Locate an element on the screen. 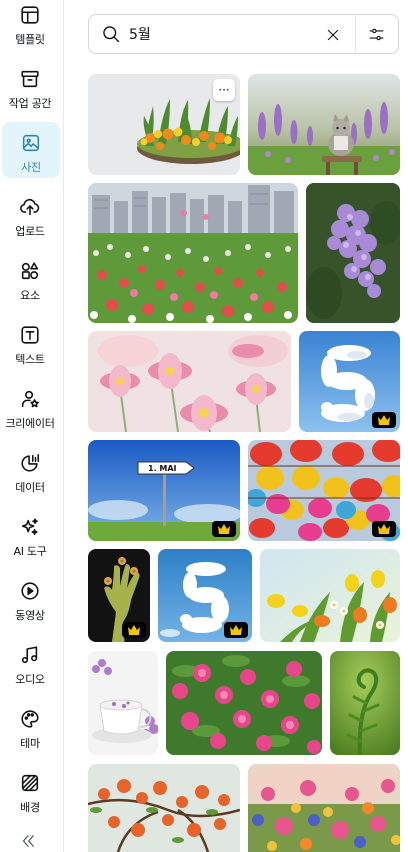  sidebar-item-label: 크리에이터 is located at coordinates (30, 423).